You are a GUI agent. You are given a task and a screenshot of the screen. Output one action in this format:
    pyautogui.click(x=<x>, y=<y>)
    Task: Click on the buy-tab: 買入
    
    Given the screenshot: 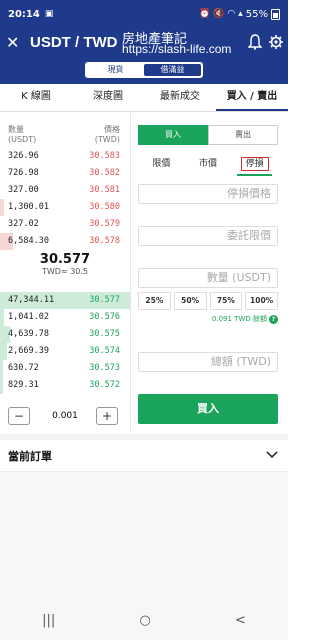 What is the action you would take?
    pyautogui.click(x=173, y=135)
    